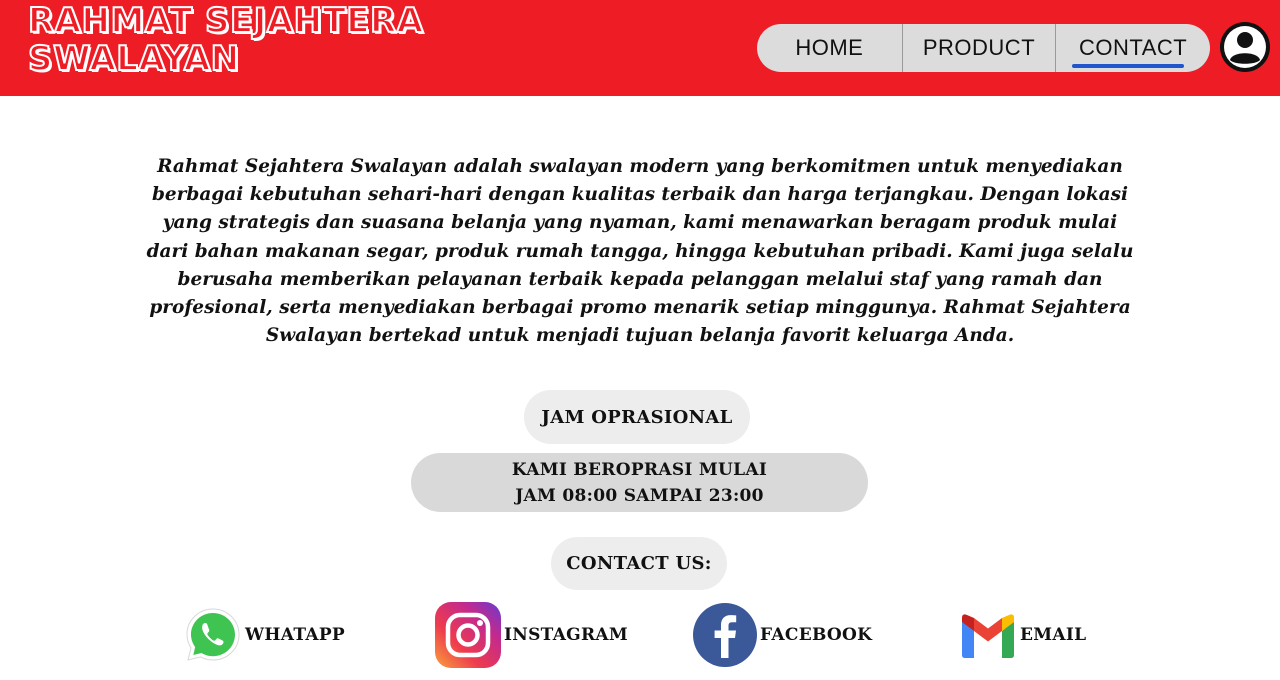 The width and height of the screenshot is (1280, 680). Describe the element at coordinates (830, 48) in the screenshot. I see `nav-home: HOME` at that location.